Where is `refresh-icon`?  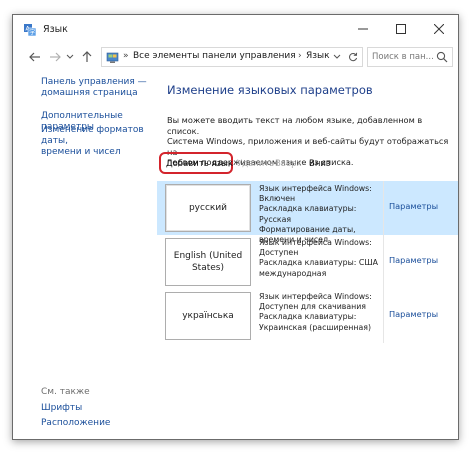
refresh-icon is located at coordinates (353, 57).